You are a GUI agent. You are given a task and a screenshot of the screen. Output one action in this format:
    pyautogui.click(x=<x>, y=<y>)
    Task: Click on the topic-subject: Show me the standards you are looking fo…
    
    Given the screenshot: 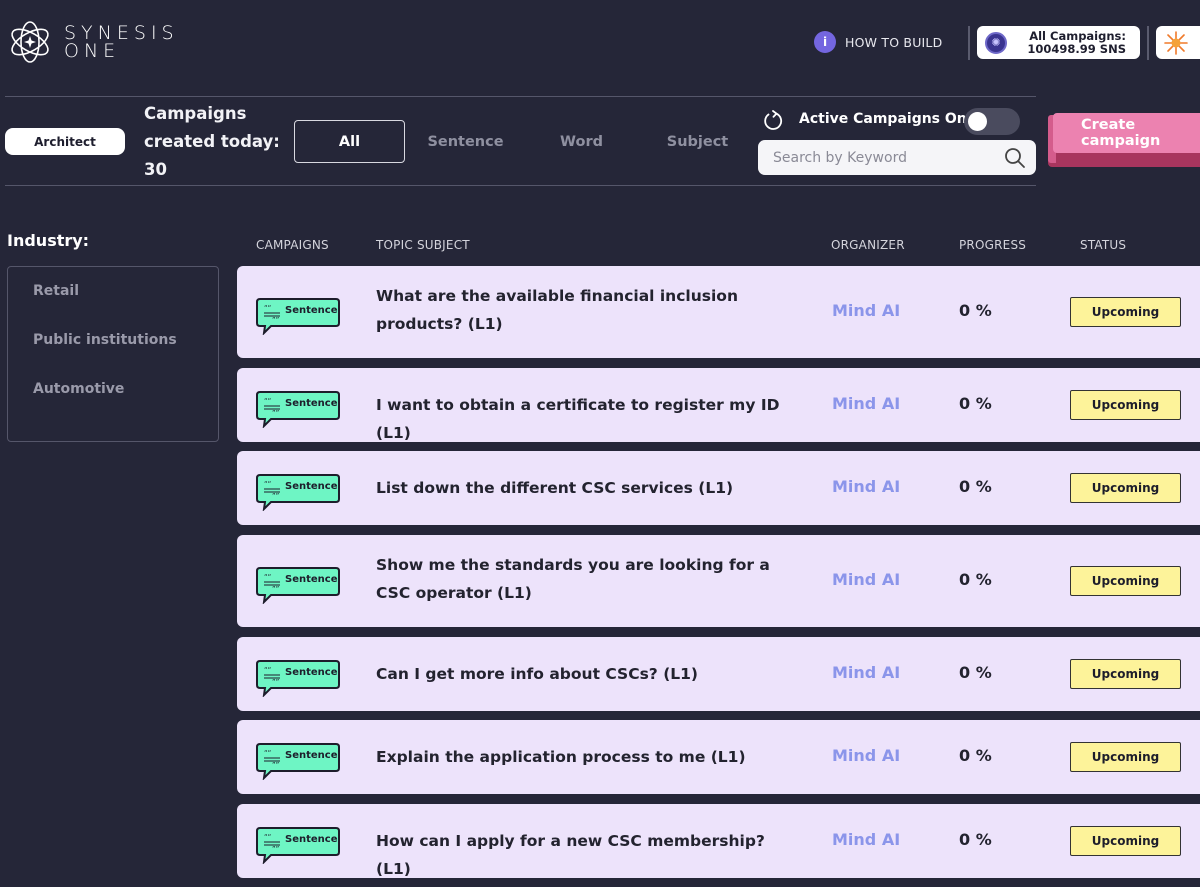 What is the action you would take?
    pyautogui.click(x=586, y=579)
    